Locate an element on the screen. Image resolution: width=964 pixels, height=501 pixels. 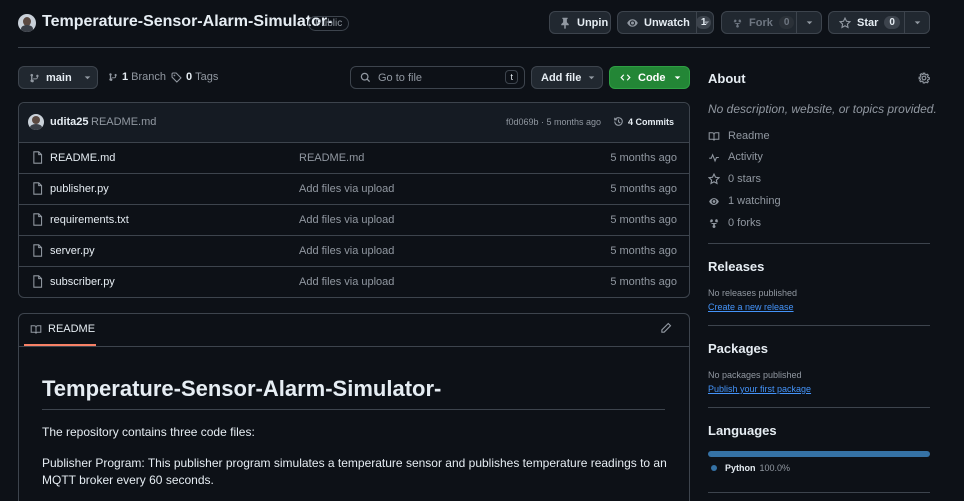
star-count: 0 is located at coordinates (892, 22).